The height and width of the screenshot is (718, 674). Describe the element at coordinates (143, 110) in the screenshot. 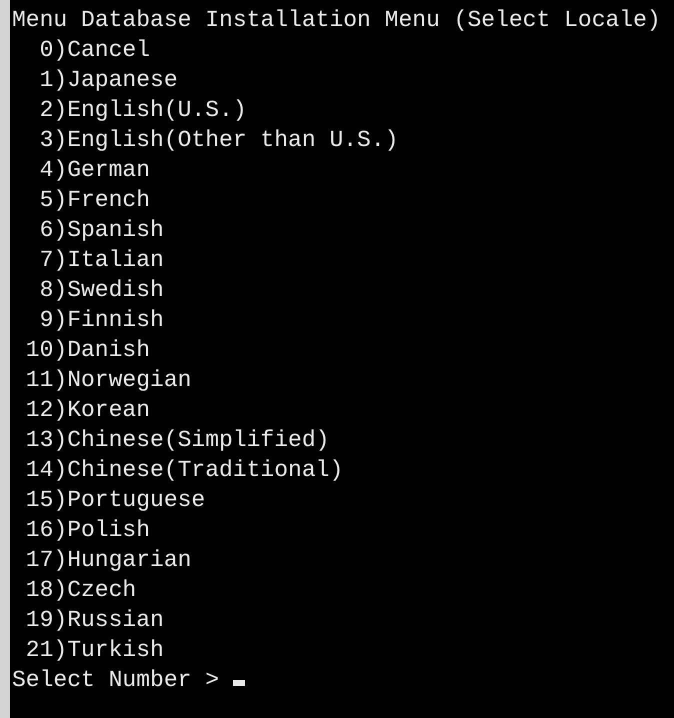

I see `menu-option: 2)English(U.S.)` at that location.